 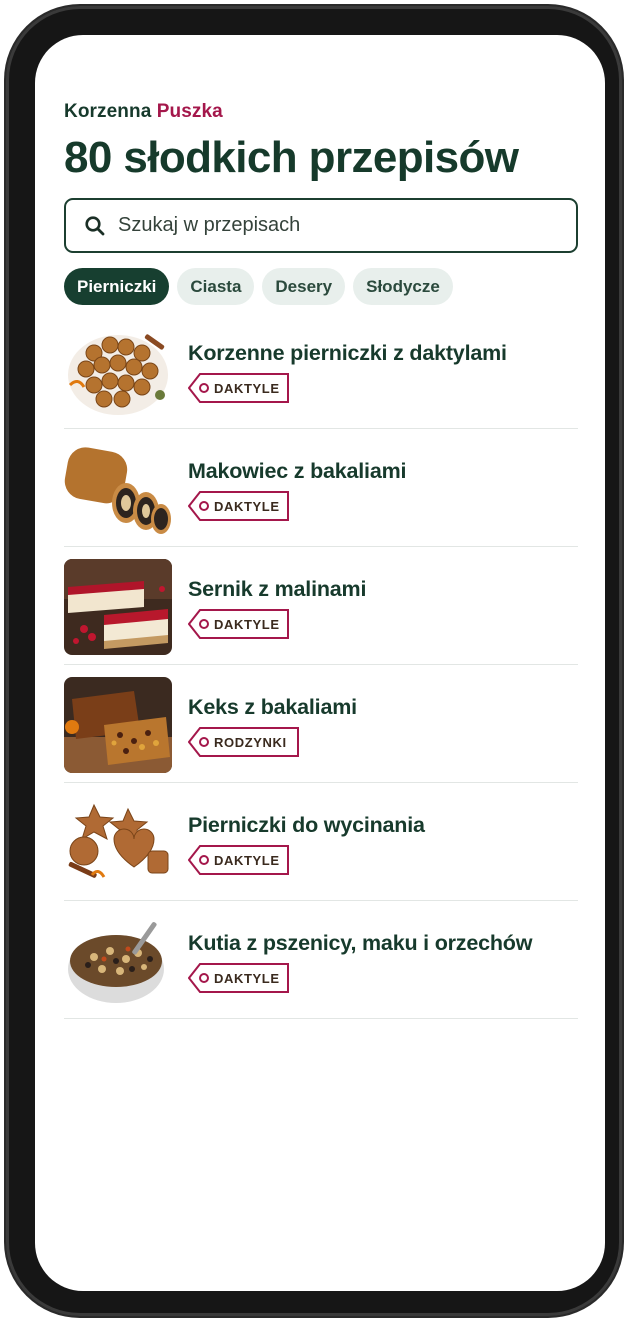 I want to click on recipe-row: Sernik z malinami DAKTYLE, so click(x=321, y=606).